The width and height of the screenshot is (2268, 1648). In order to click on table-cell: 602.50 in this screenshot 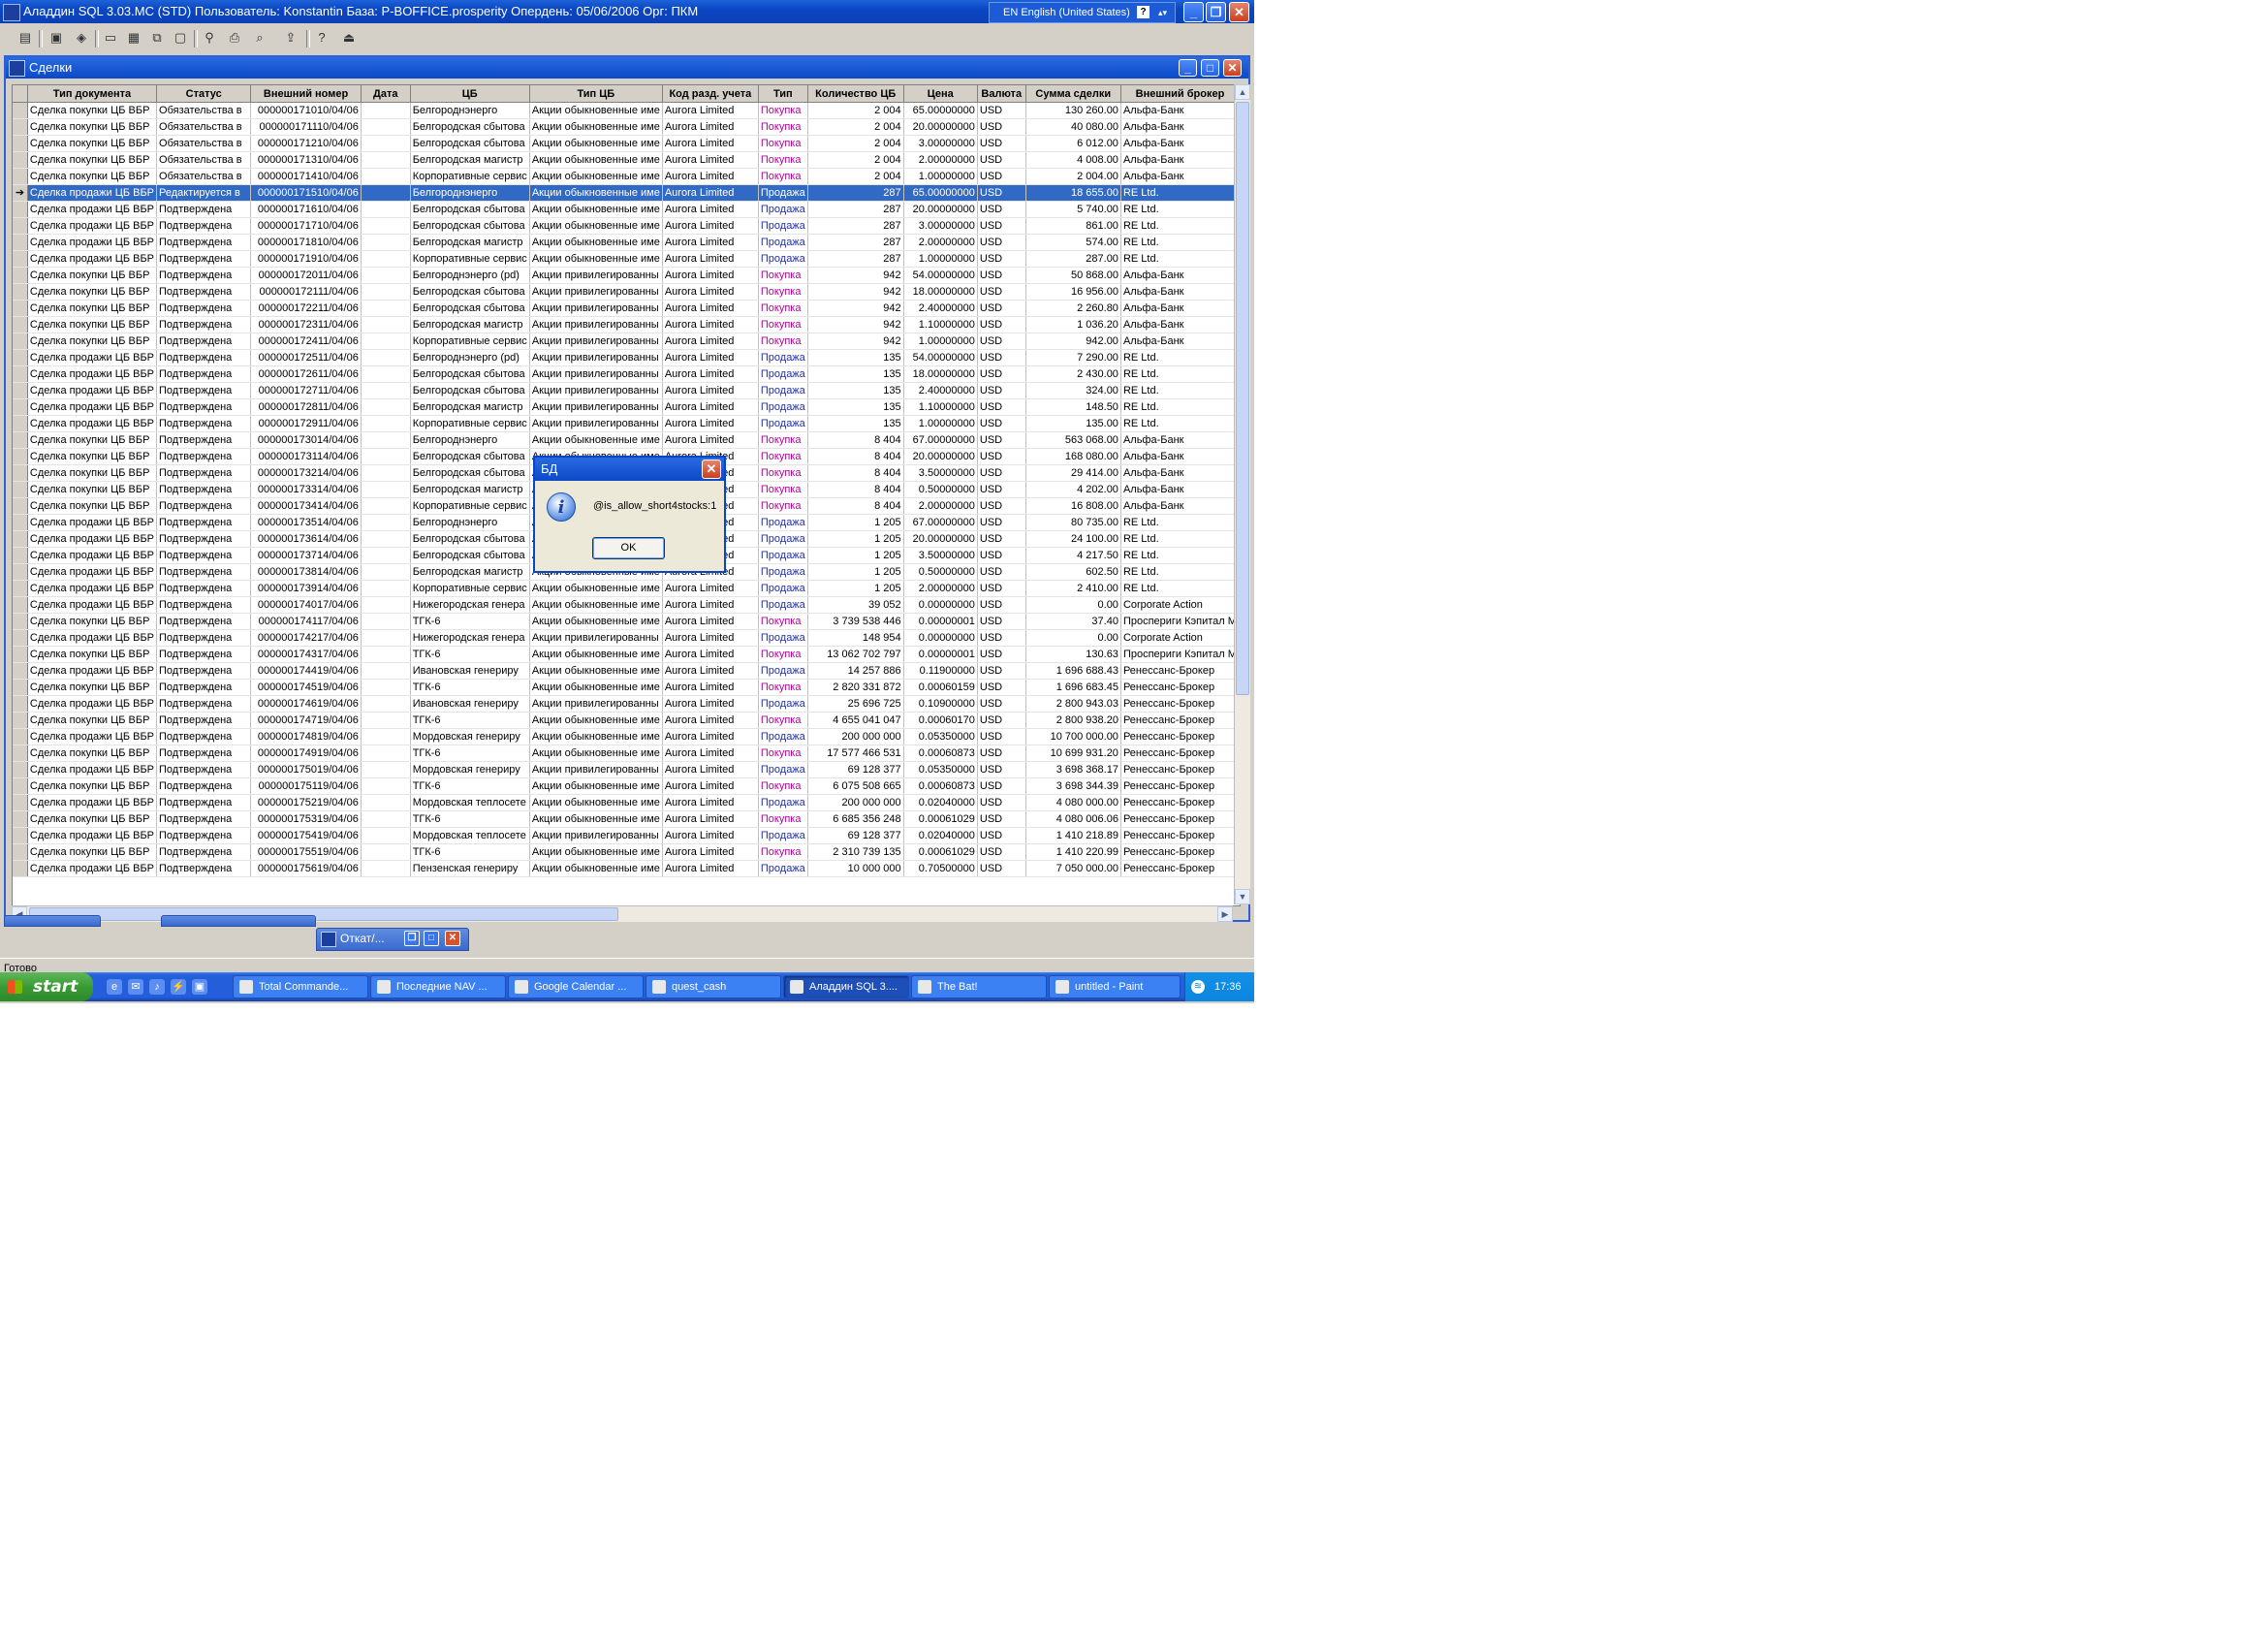, I will do `click(1073, 572)`.